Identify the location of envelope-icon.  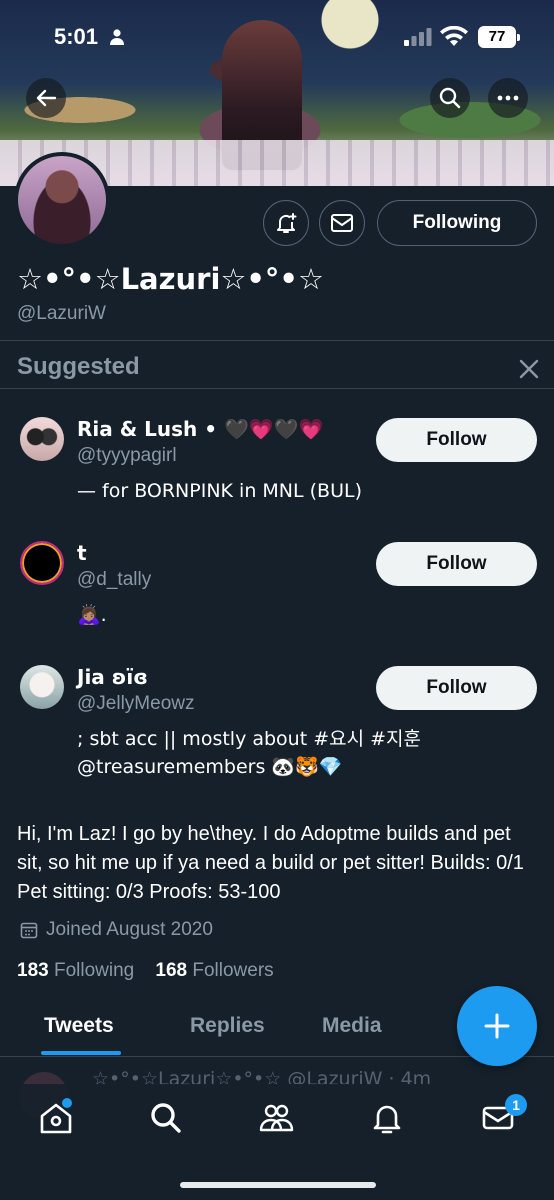
(342, 223).